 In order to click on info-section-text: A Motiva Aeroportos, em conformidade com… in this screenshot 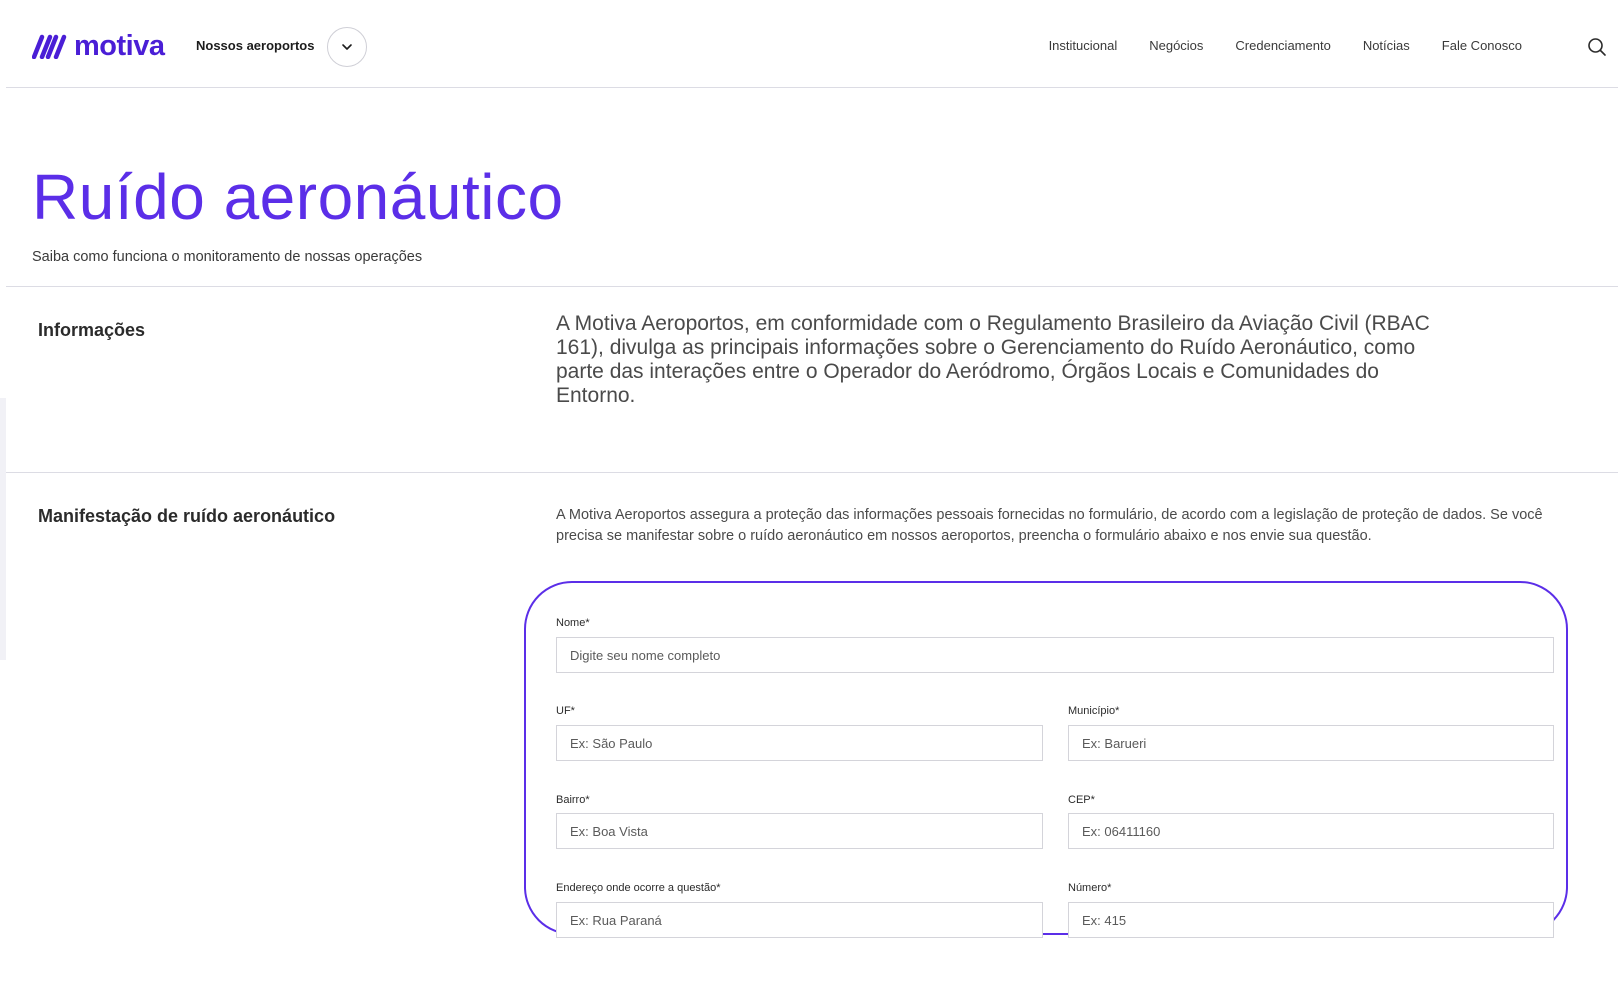, I will do `click(993, 359)`.